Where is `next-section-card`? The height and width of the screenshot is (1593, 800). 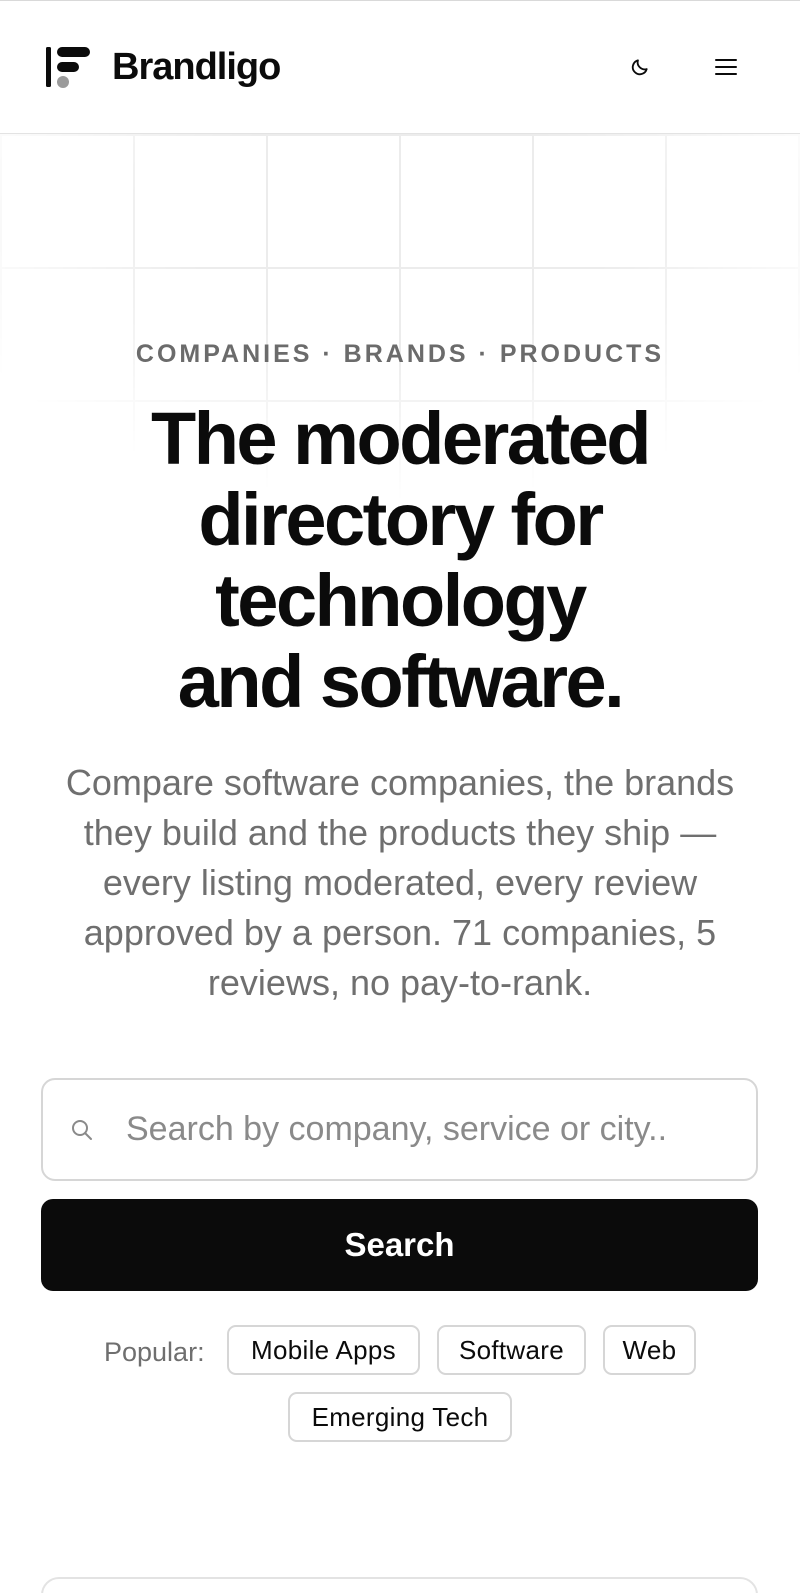
next-section-card is located at coordinates (399, 1585).